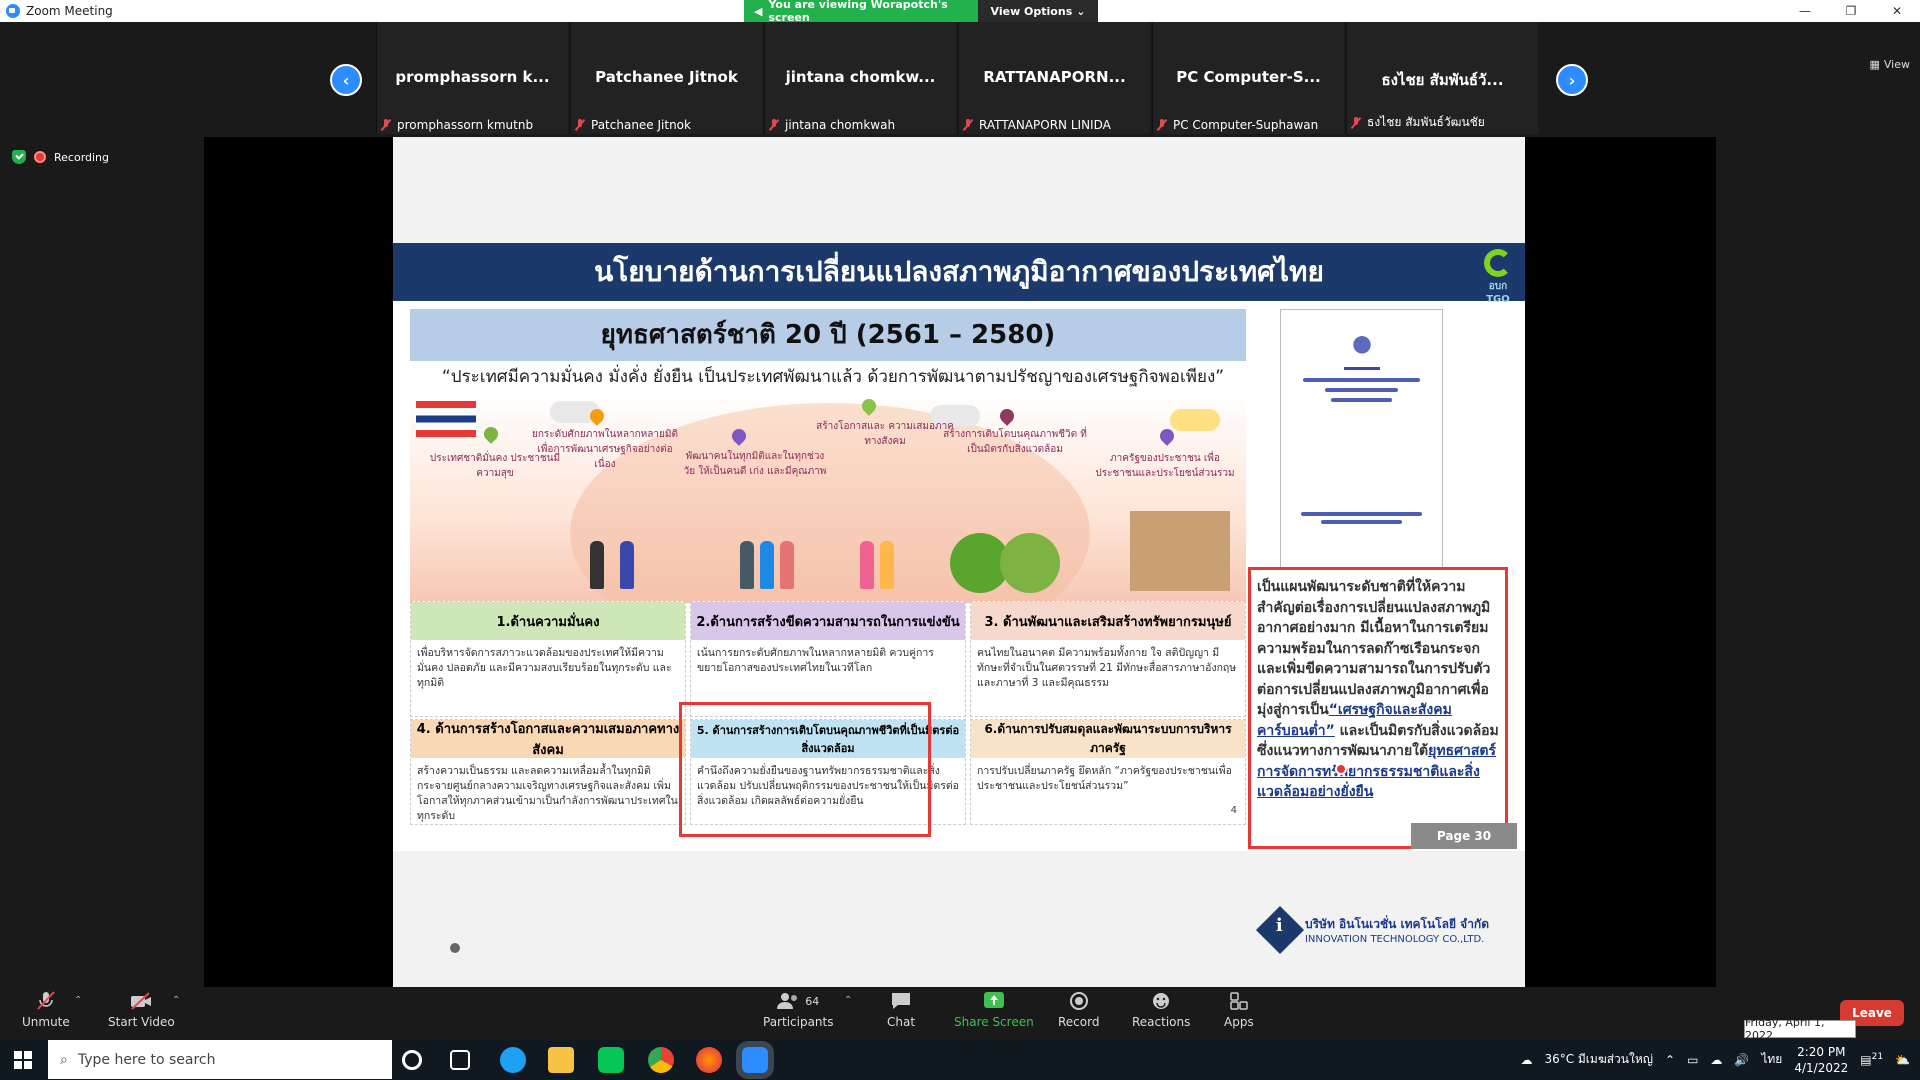 The width and height of the screenshot is (1920, 1080). Describe the element at coordinates (1081, 11) in the screenshot. I see `chevron-down-icon: ⌄` at that location.